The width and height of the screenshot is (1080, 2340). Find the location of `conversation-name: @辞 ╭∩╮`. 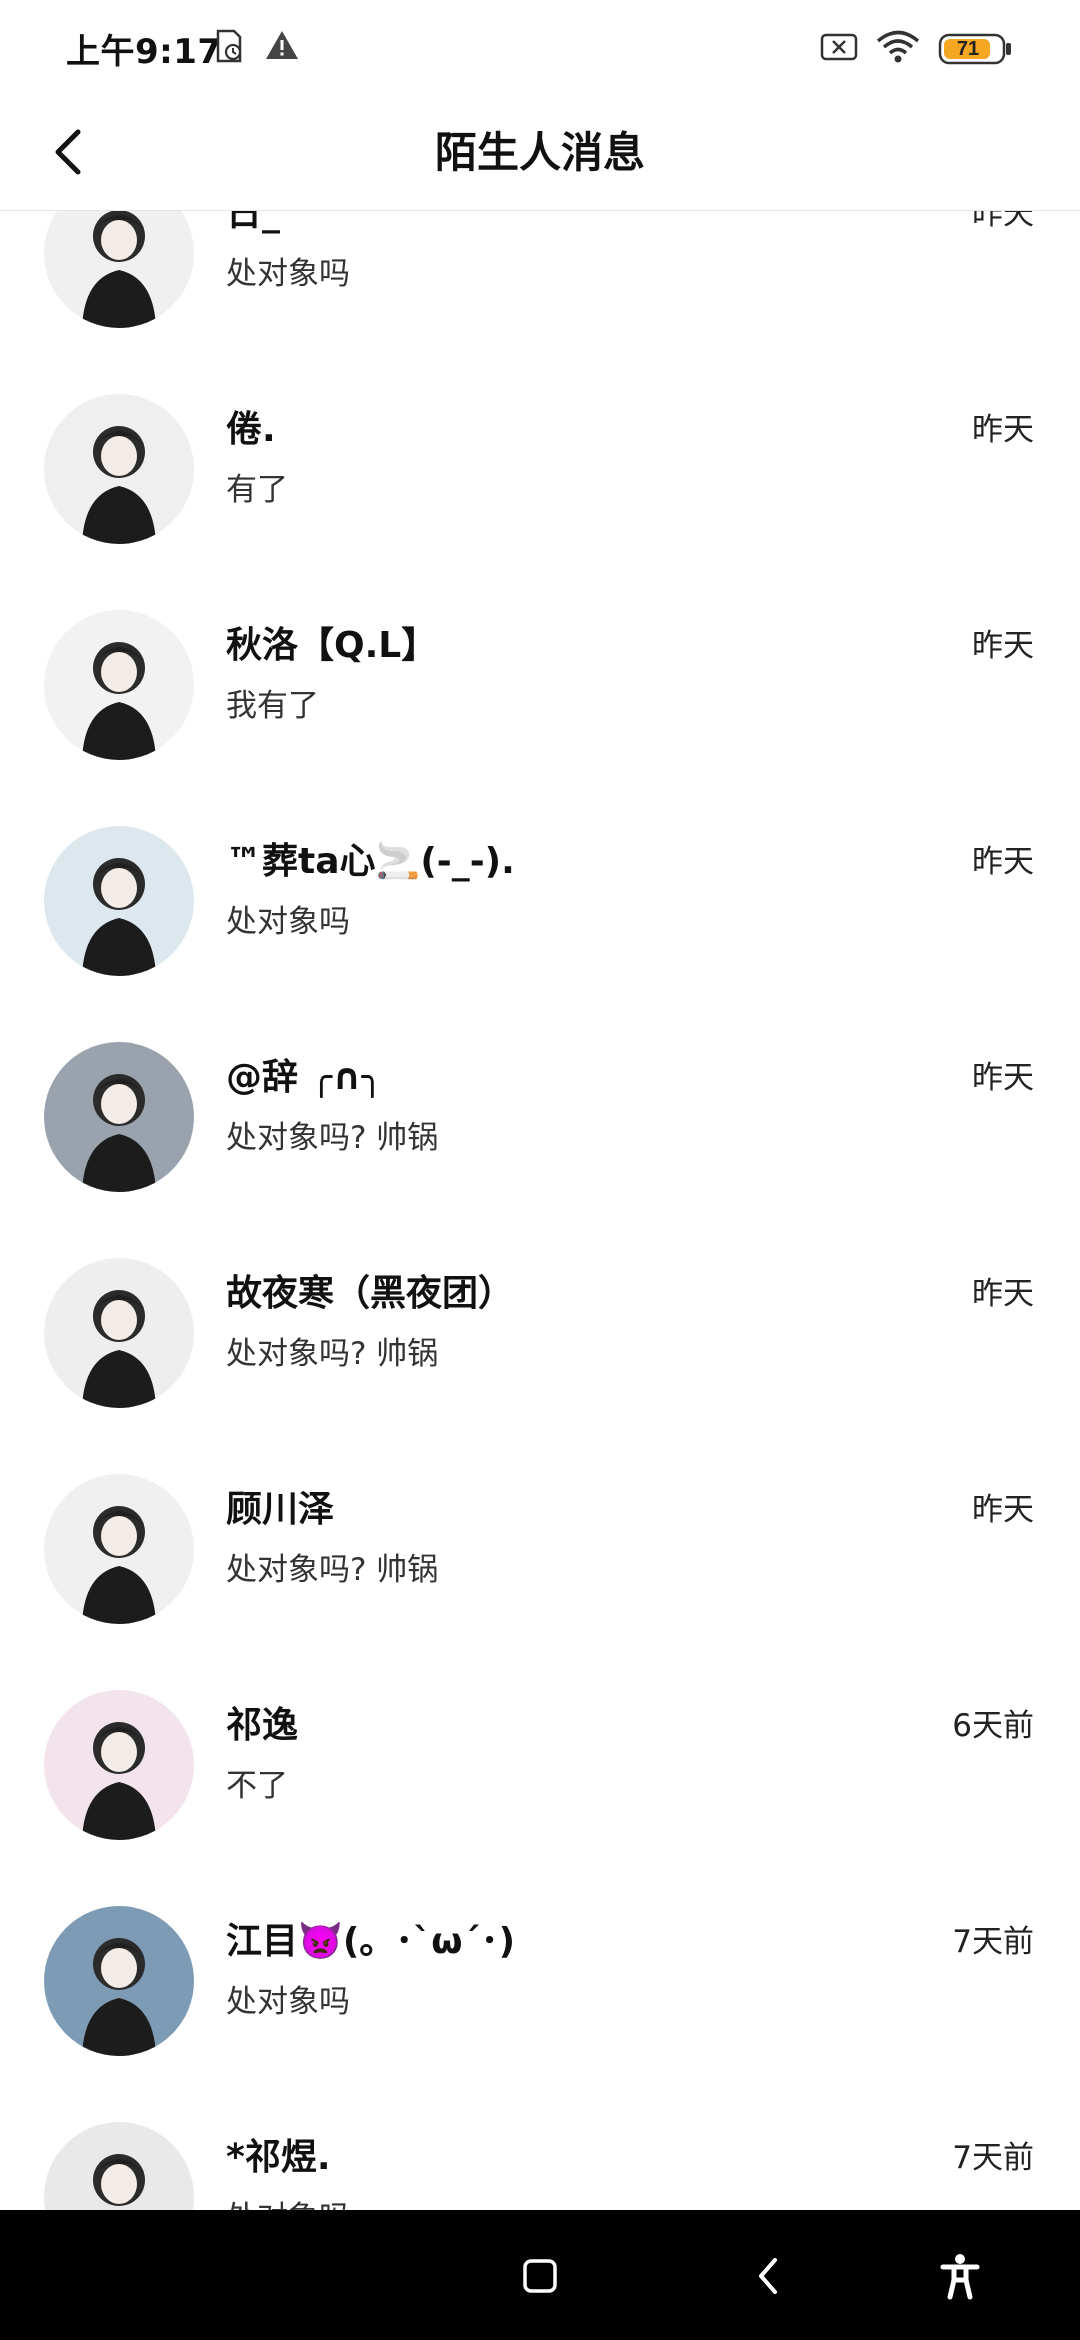

conversation-name: @辞 ╭∩╮ is located at coordinates (305, 1077).